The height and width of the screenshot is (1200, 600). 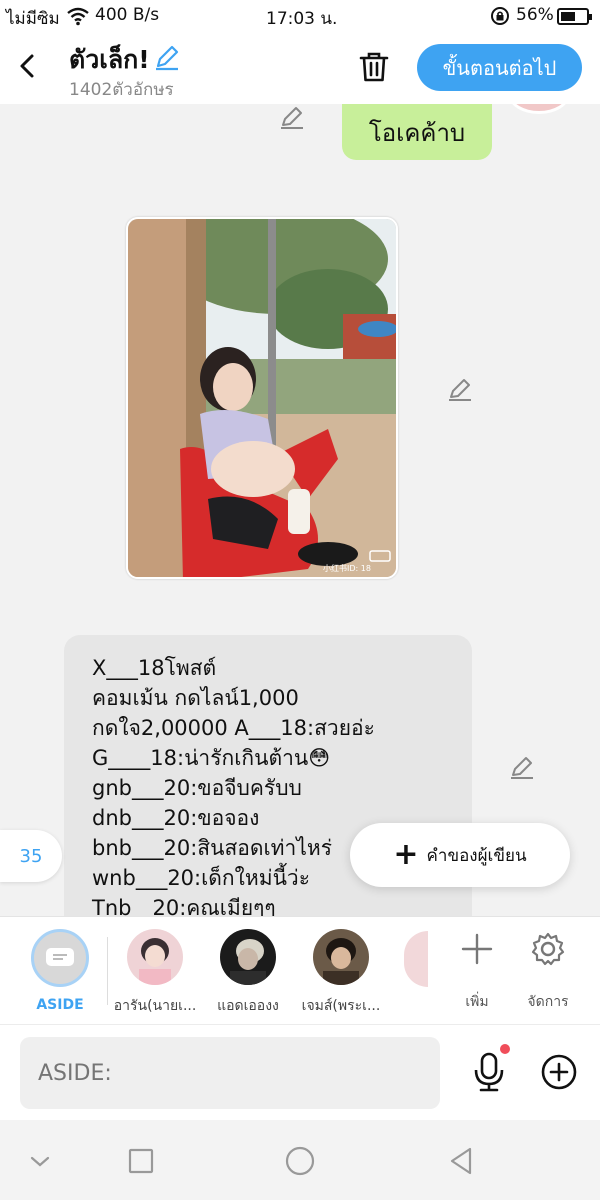 What do you see at coordinates (141, 1161) in the screenshot?
I see `recent-apps-icon` at bounding box center [141, 1161].